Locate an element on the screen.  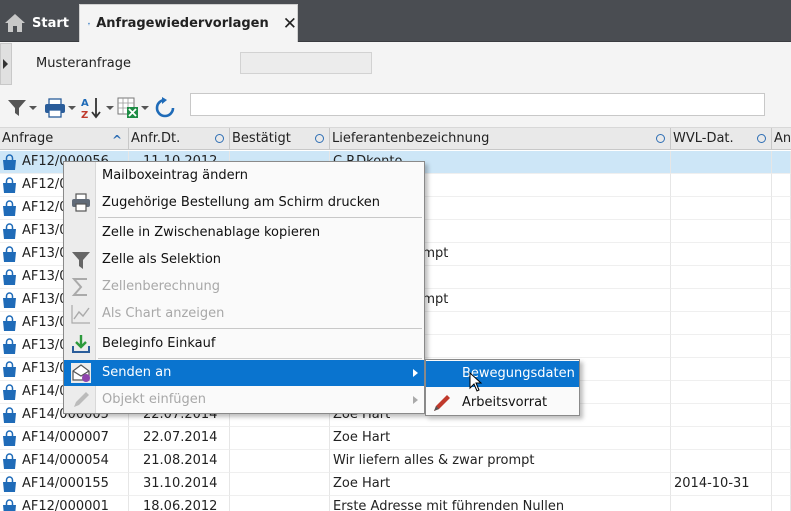
cell-text: Wir liefern alles & zwar prompt is located at coordinates (434, 460).